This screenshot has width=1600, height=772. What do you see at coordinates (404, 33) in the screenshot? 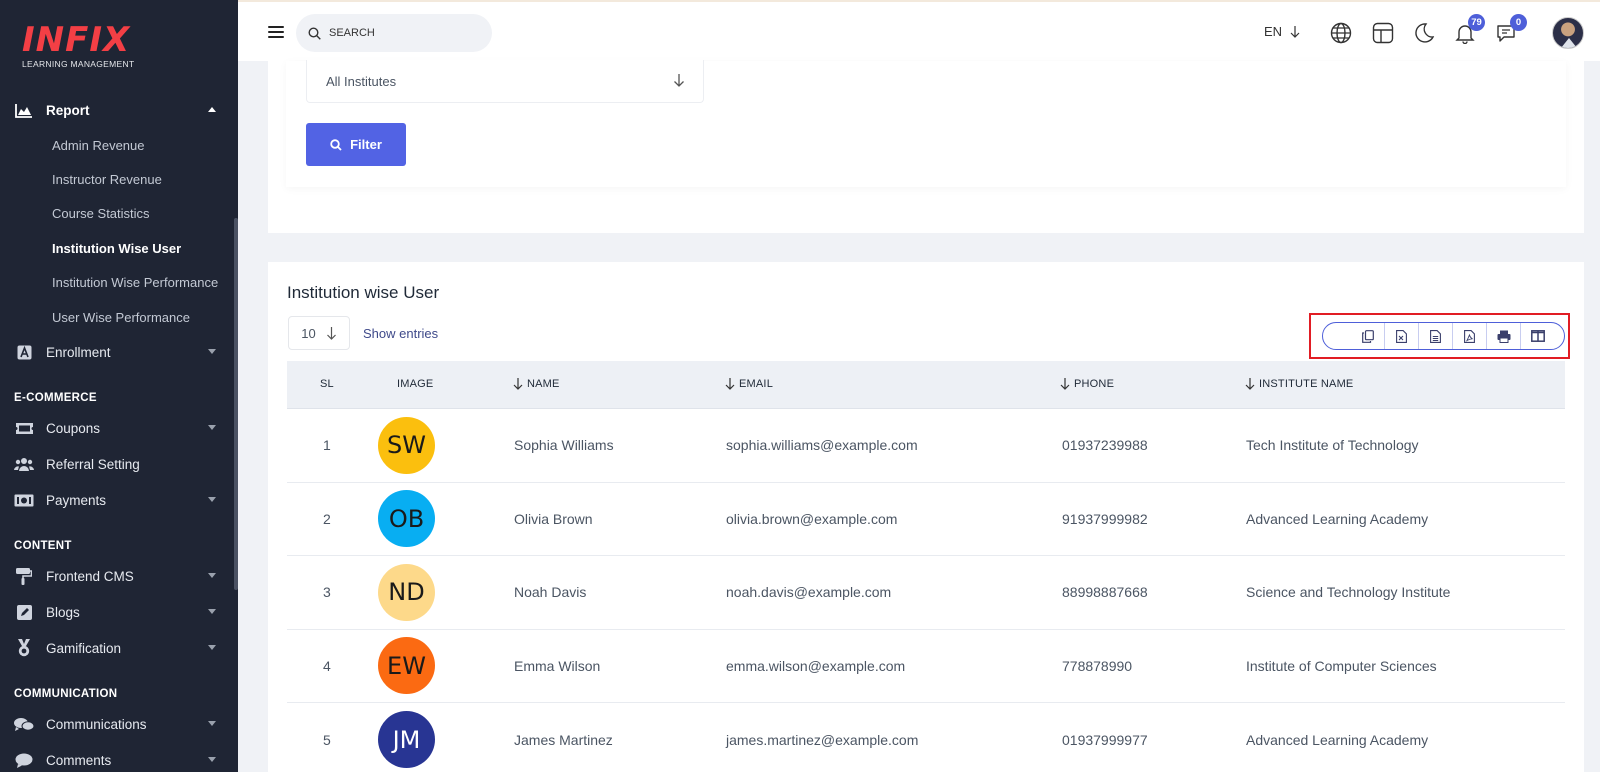
I see `search-input` at bounding box center [404, 33].